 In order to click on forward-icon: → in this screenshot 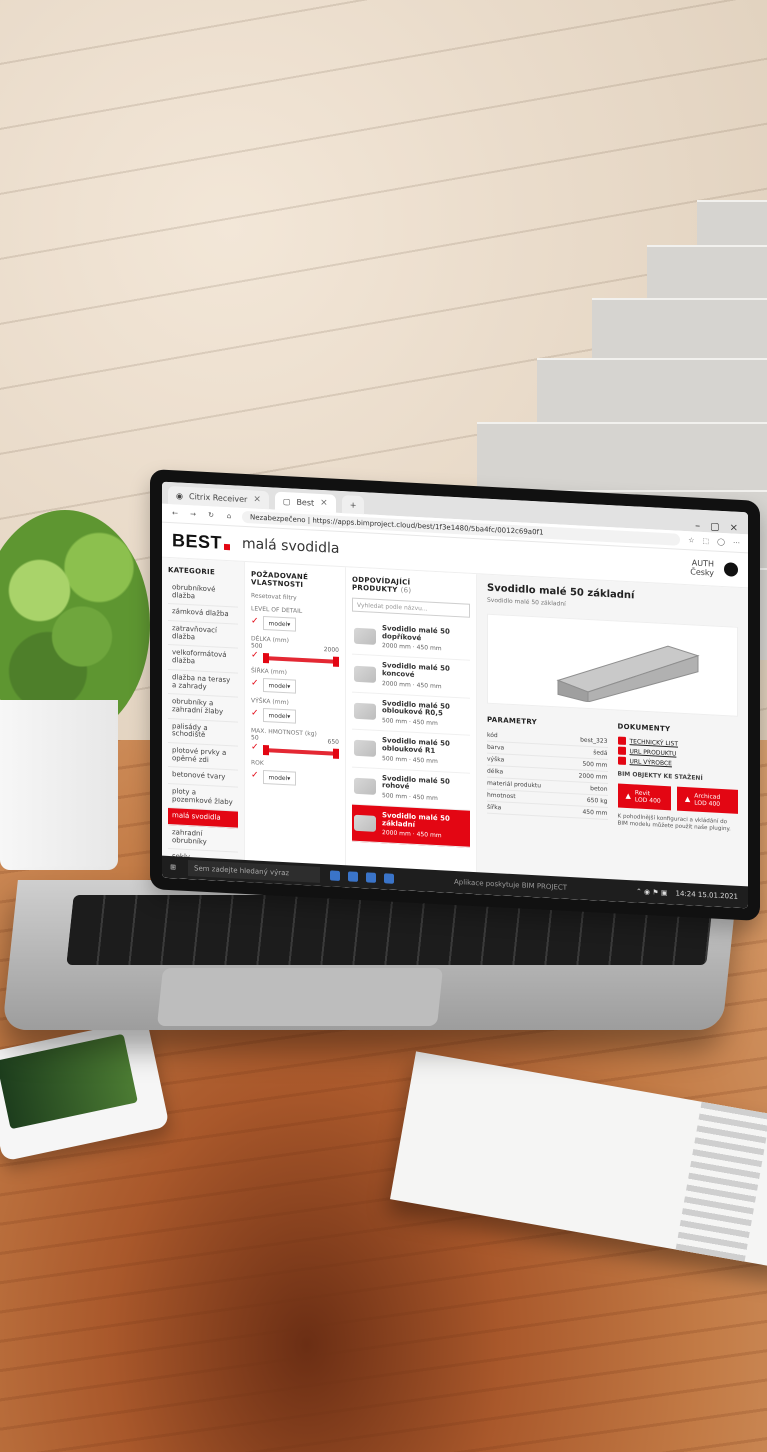, I will do `click(193, 514)`.